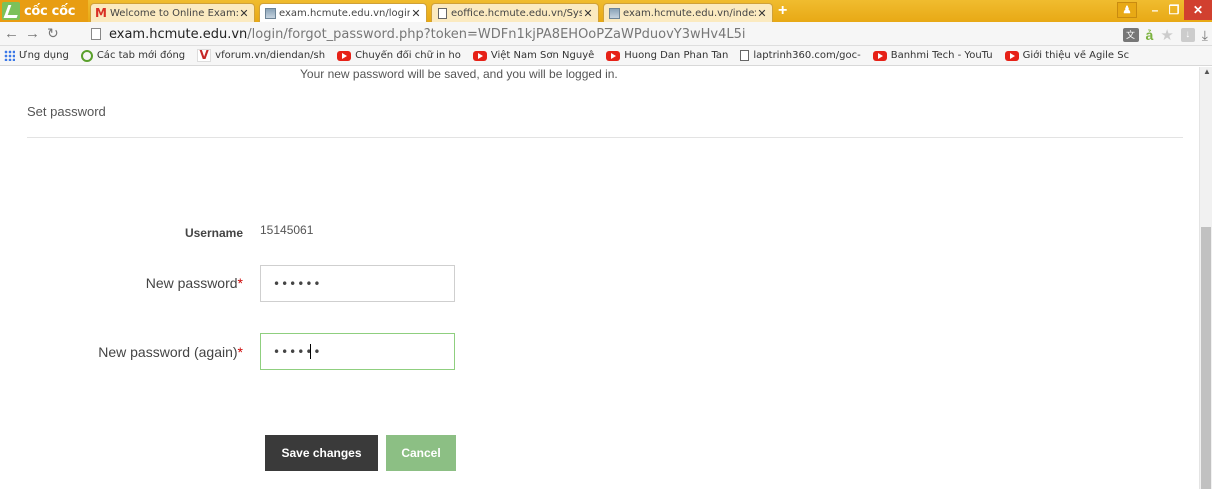 Image resolution: width=1212 pixels, height=489 pixels. I want to click on bookmark-banhmi: Banhmi Tech - YouTu, so click(932, 55).